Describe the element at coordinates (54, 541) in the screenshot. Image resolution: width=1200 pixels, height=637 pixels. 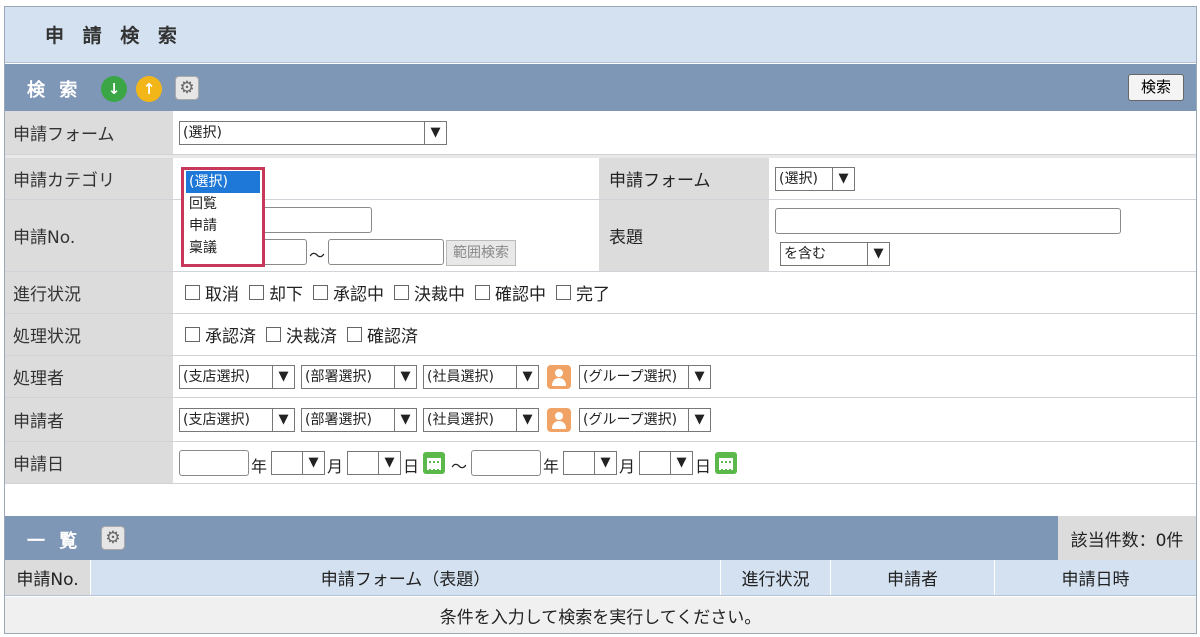
I see `list-section-label: 一 覧` at that location.